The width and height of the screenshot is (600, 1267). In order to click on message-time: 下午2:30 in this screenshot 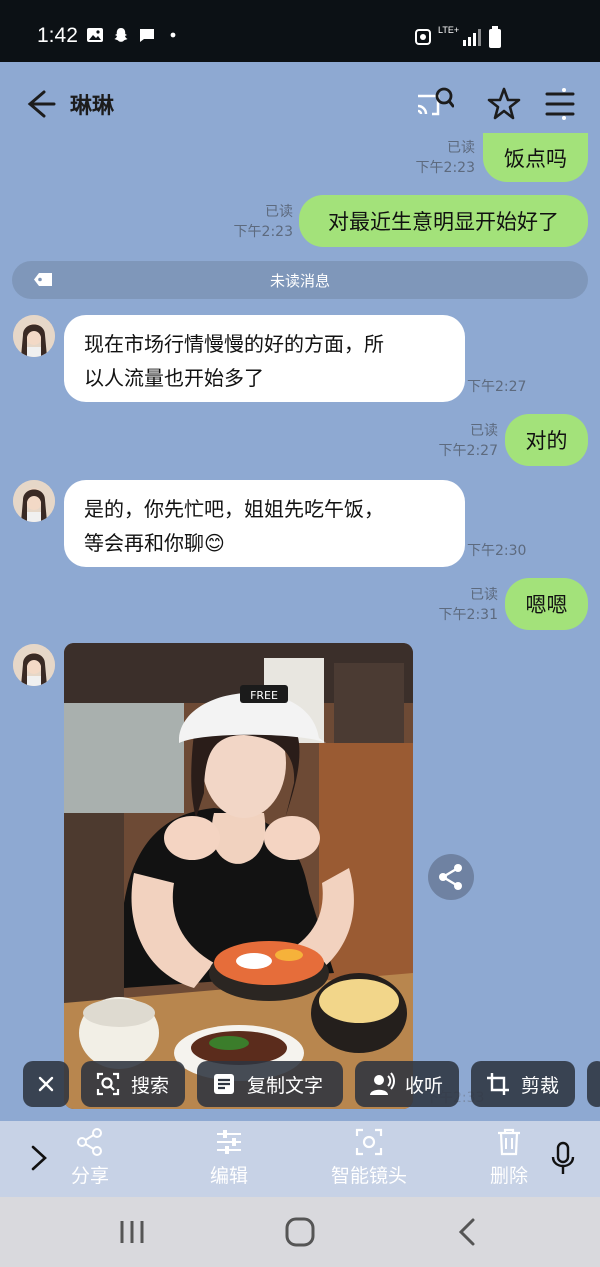, I will do `click(497, 551)`.